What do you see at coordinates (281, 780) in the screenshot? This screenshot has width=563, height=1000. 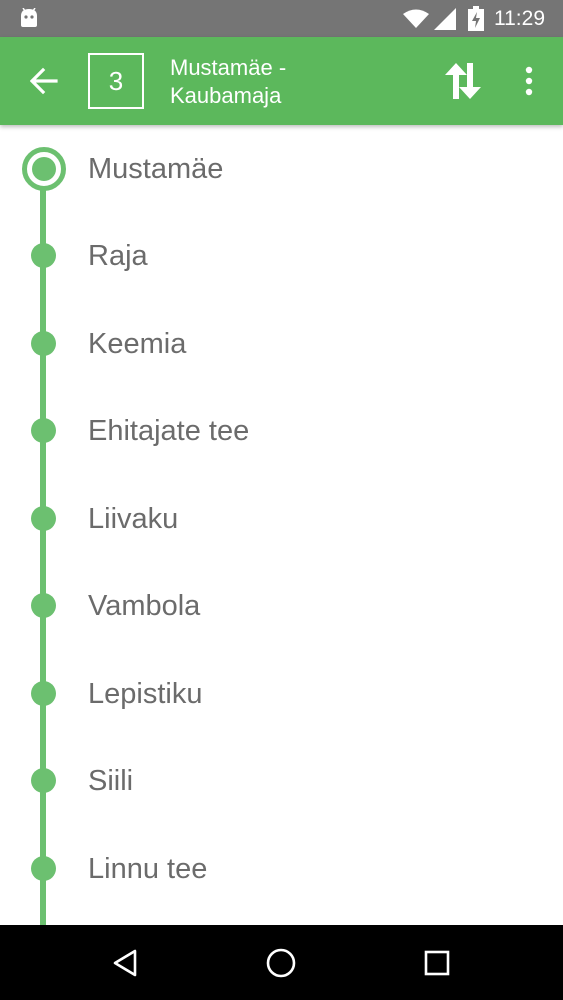 I see `stop-item: Siili` at bounding box center [281, 780].